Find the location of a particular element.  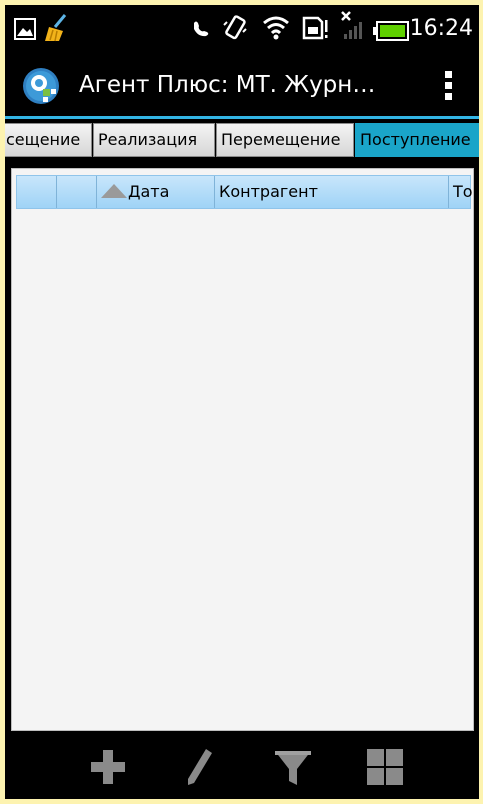

add-icon is located at coordinates (108, 767).